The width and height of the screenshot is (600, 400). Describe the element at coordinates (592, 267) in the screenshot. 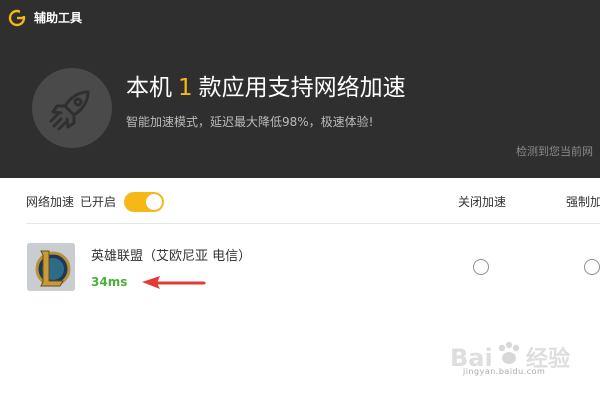

I see `force-accel-radio` at that location.